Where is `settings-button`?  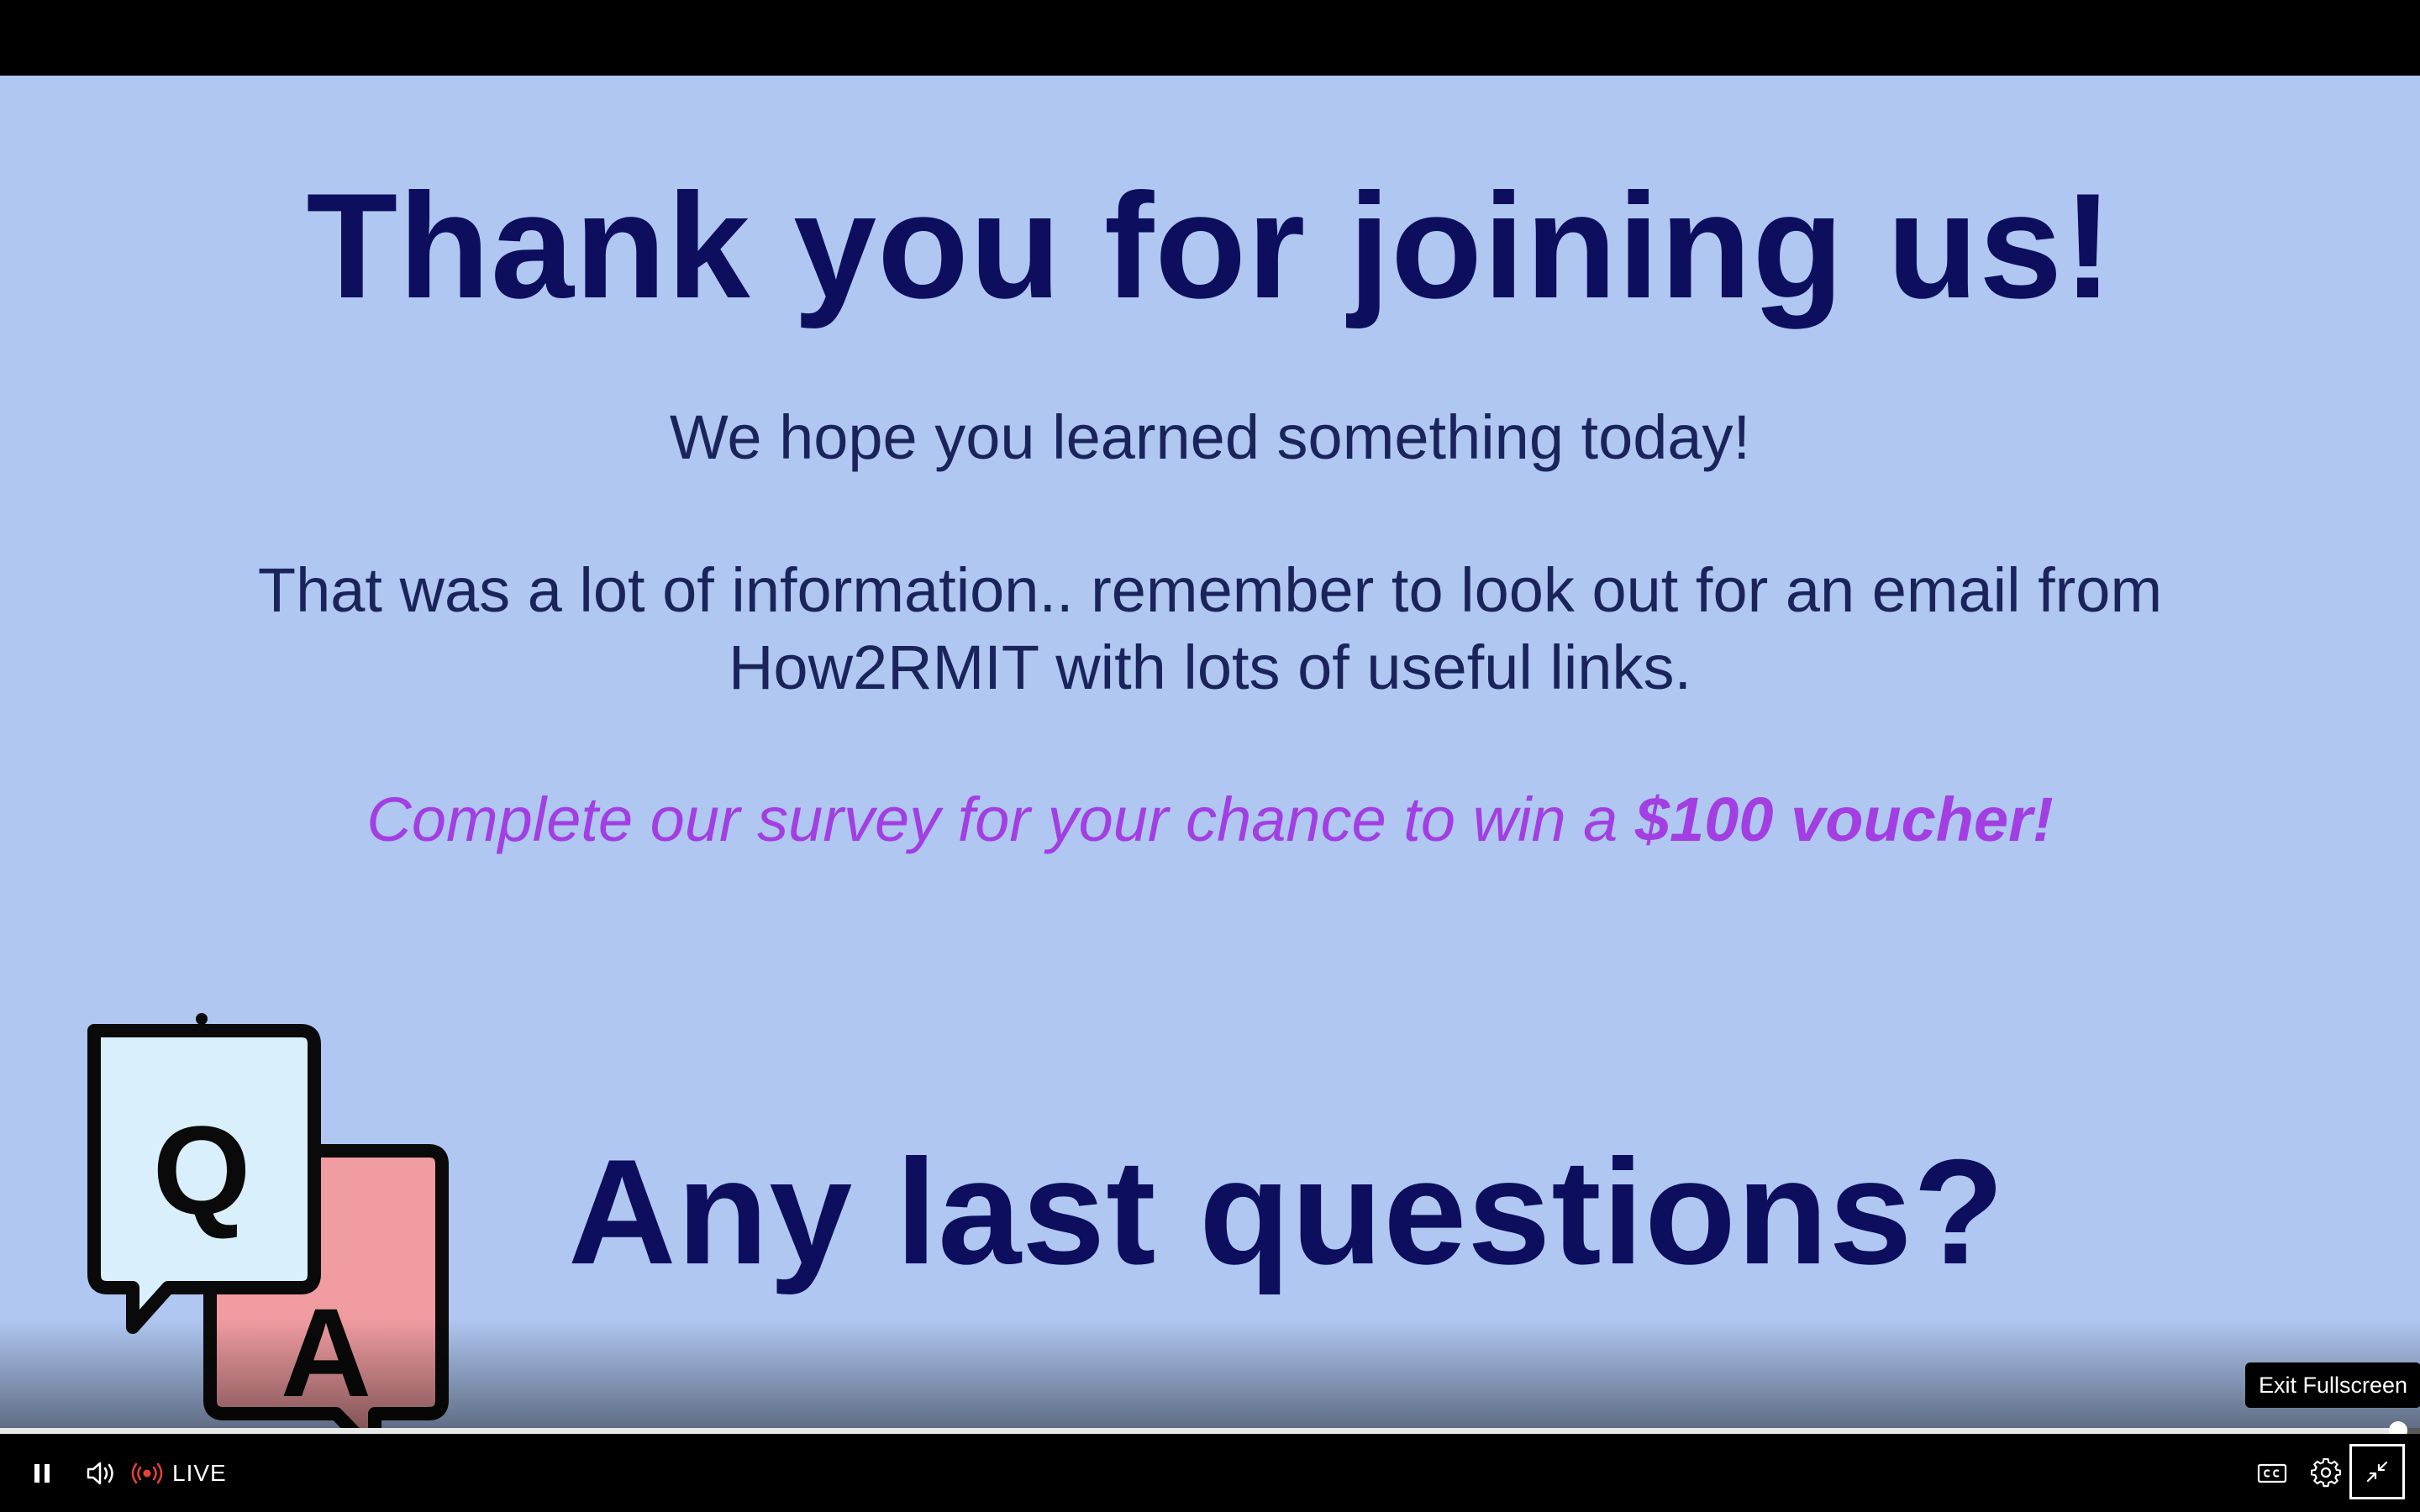
settings-button is located at coordinates (2326, 1473).